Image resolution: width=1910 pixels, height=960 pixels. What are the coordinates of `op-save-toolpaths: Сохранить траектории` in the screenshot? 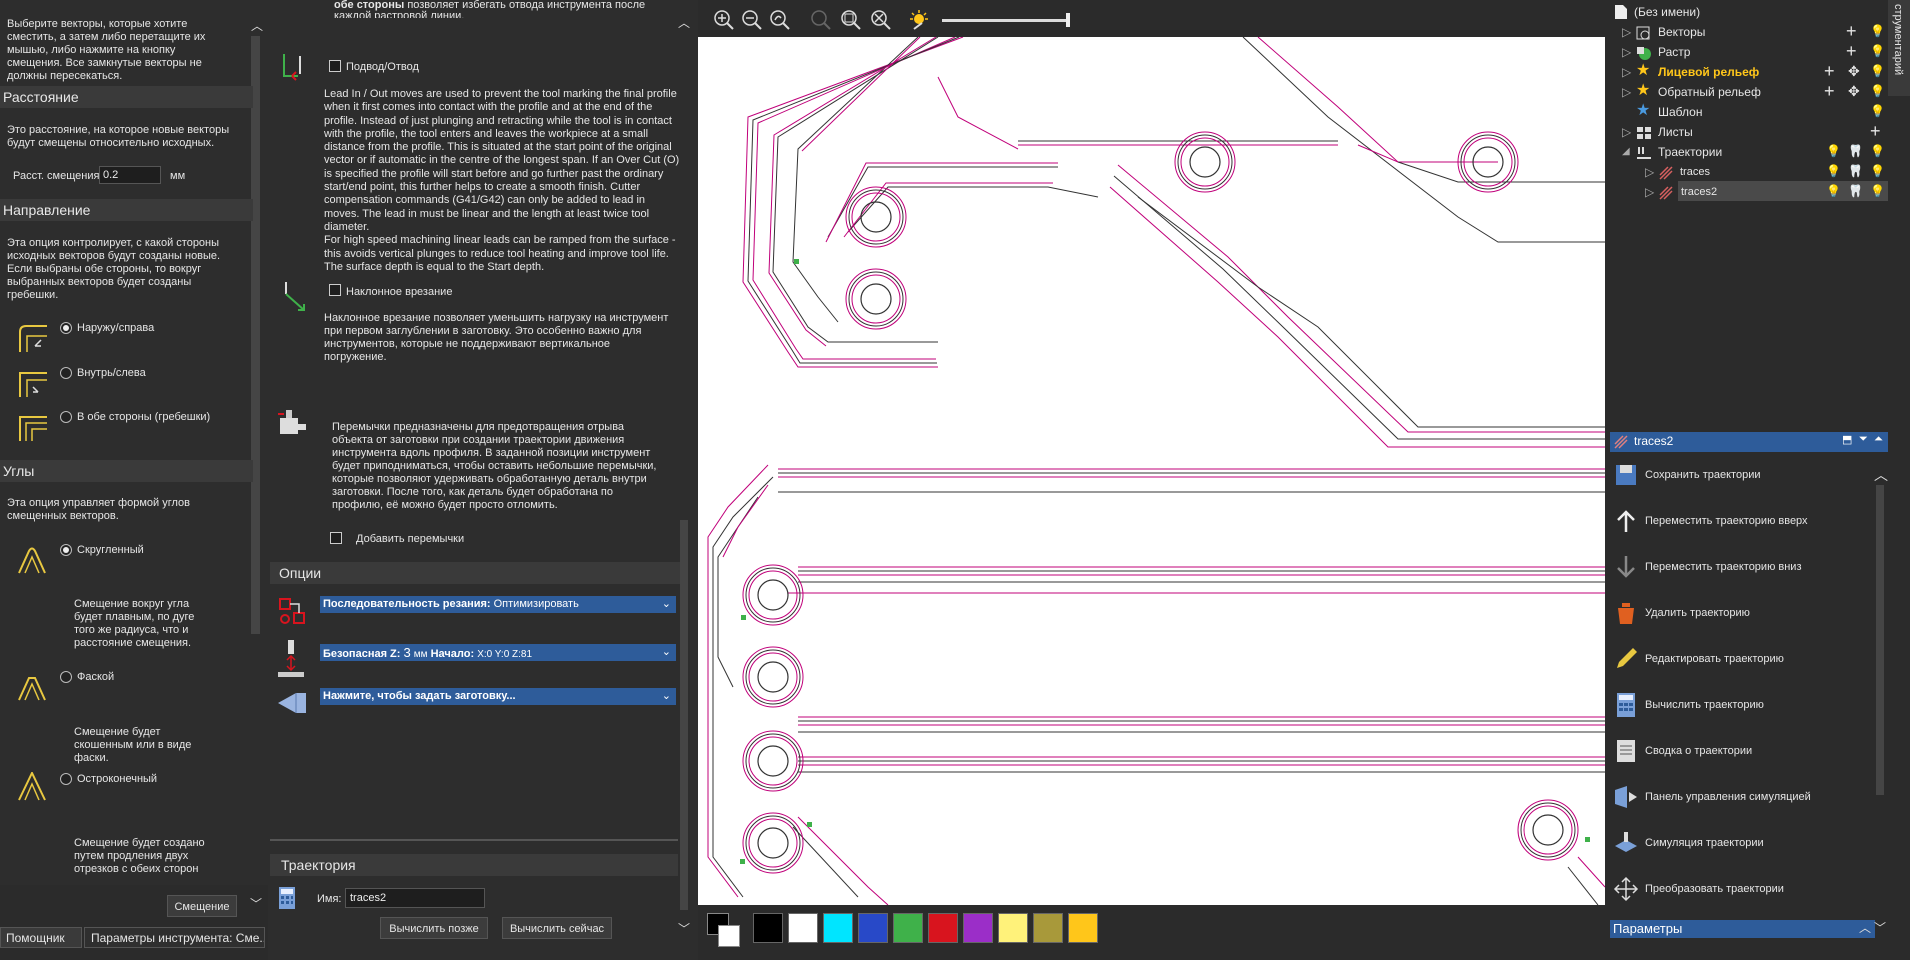 It's located at (1702, 475).